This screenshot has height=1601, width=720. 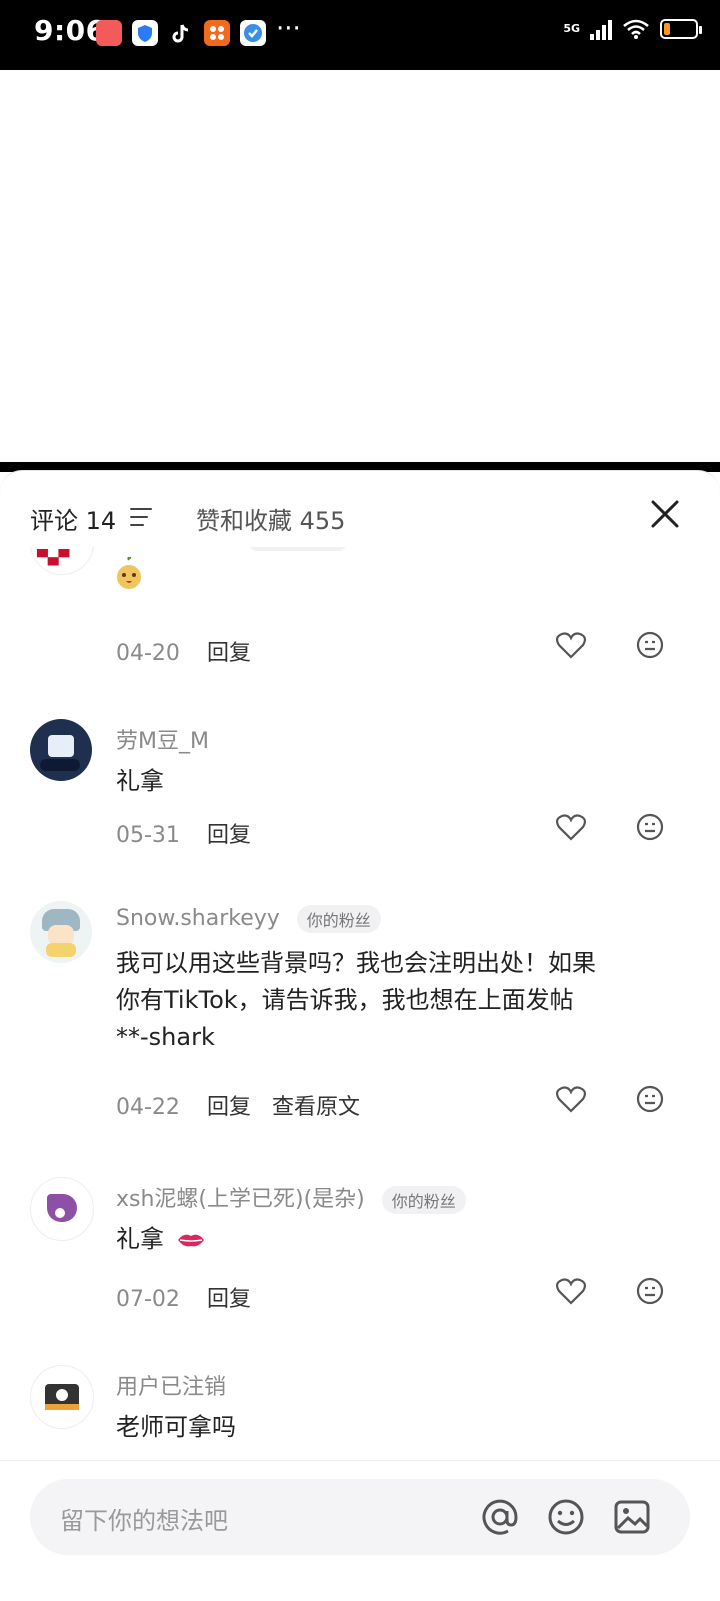 I want to click on tab-comments: 评论 14, so click(x=73, y=518).